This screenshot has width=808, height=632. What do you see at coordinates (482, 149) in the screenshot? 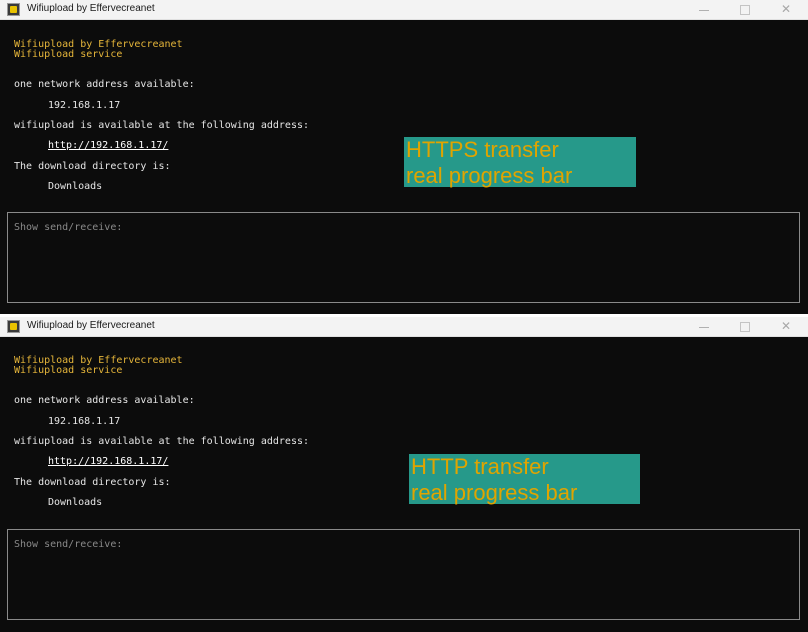
I see `badge-line-1: HTTPS transfer` at bounding box center [482, 149].